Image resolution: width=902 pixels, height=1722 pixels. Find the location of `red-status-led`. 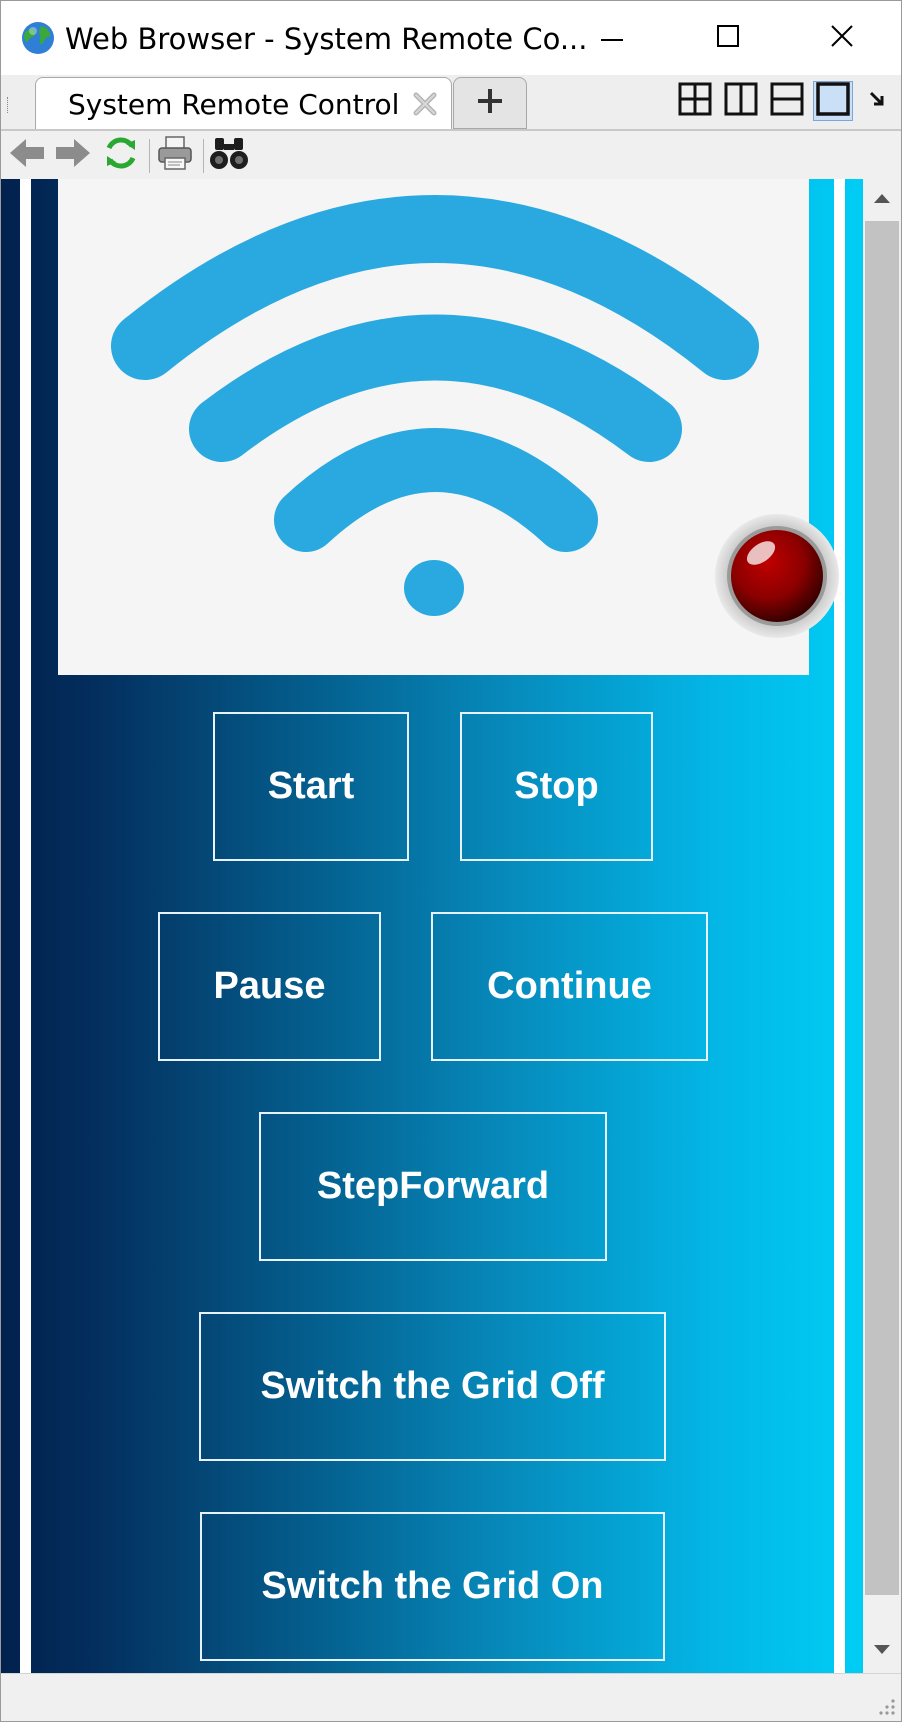

red-status-led is located at coordinates (777, 576).